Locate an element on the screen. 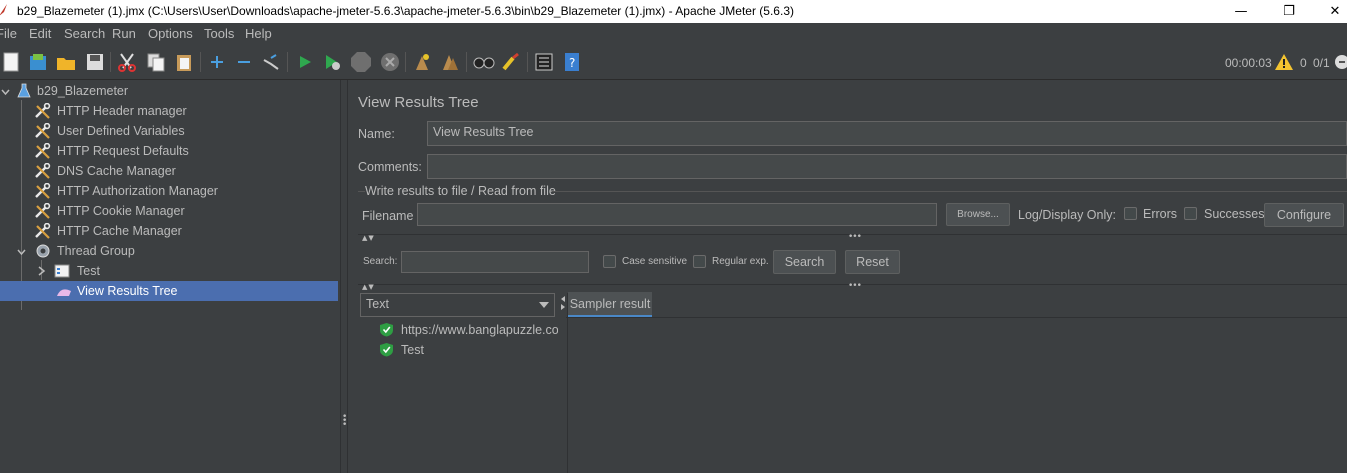 The image size is (1347, 473). tree-label: User Defined Variables is located at coordinates (121, 131).